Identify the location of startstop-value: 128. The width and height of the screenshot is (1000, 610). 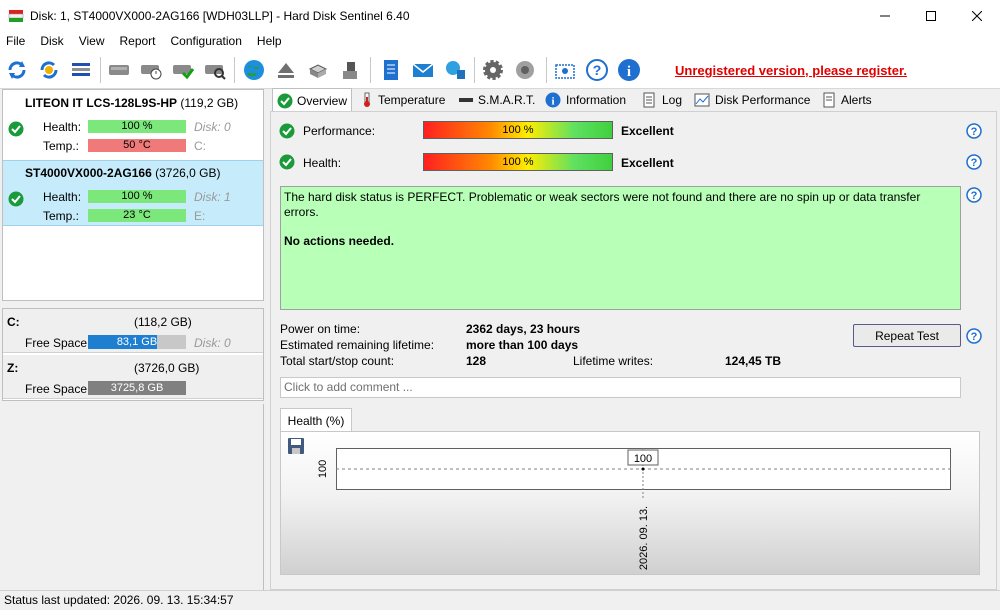
(476, 361).